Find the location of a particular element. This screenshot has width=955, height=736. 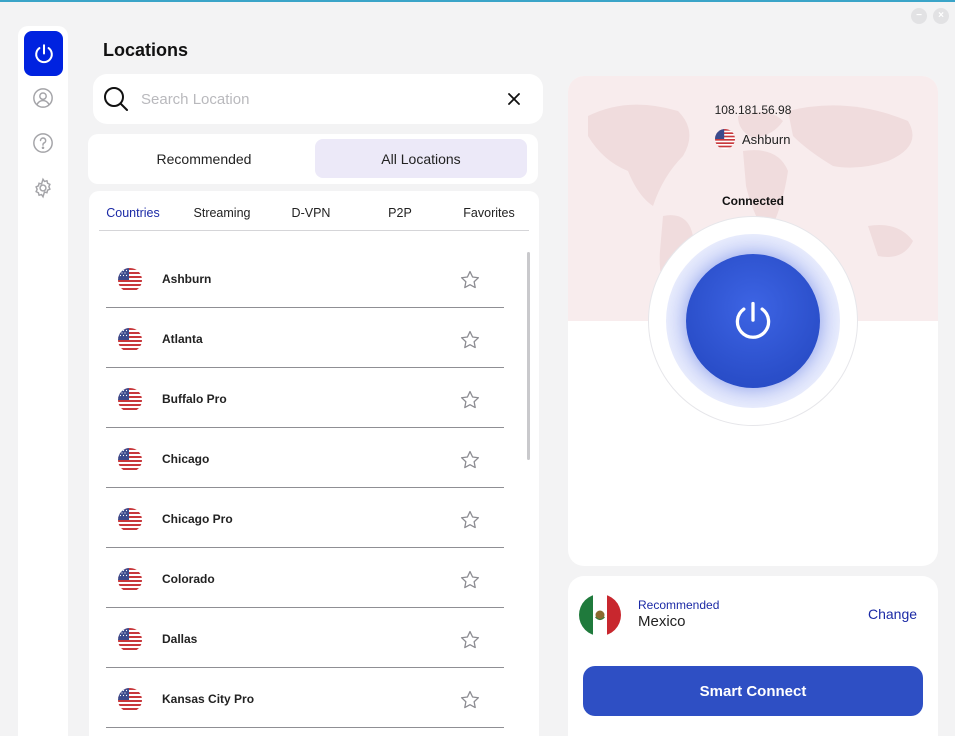

location-name: Chicago Pro is located at coordinates (197, 519).